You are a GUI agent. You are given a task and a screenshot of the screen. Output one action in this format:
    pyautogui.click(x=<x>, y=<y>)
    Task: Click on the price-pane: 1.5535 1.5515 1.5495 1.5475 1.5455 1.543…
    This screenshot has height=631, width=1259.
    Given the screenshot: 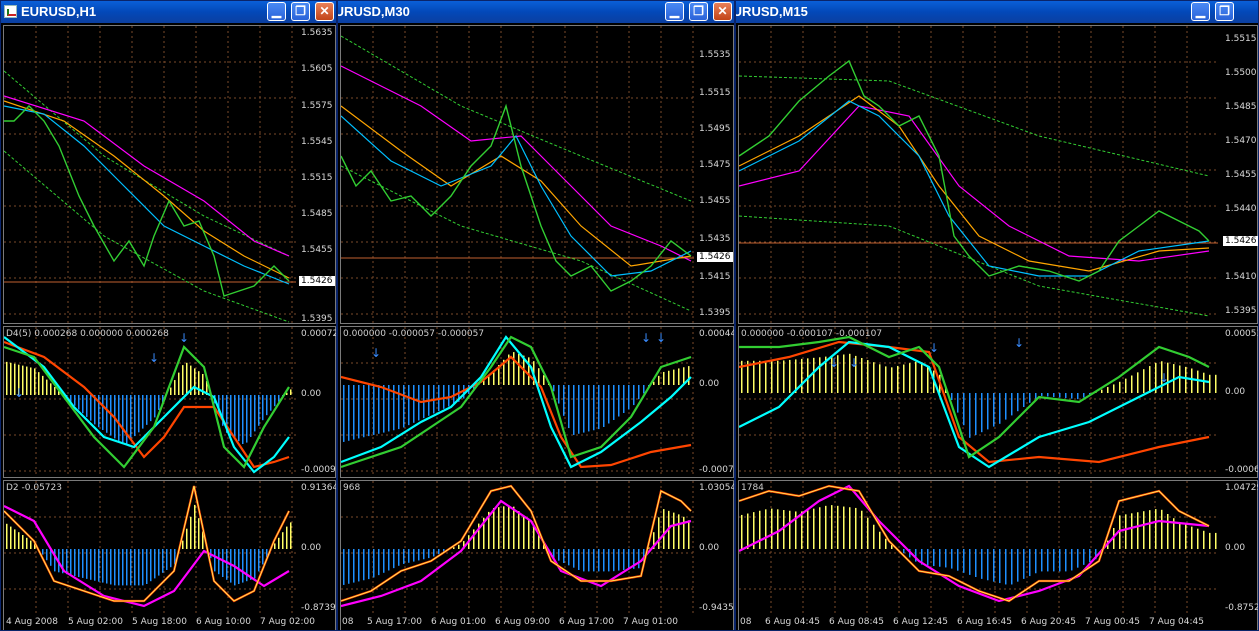 What is the action you would take?
    pyautogui.click(x=537, y=174)
    